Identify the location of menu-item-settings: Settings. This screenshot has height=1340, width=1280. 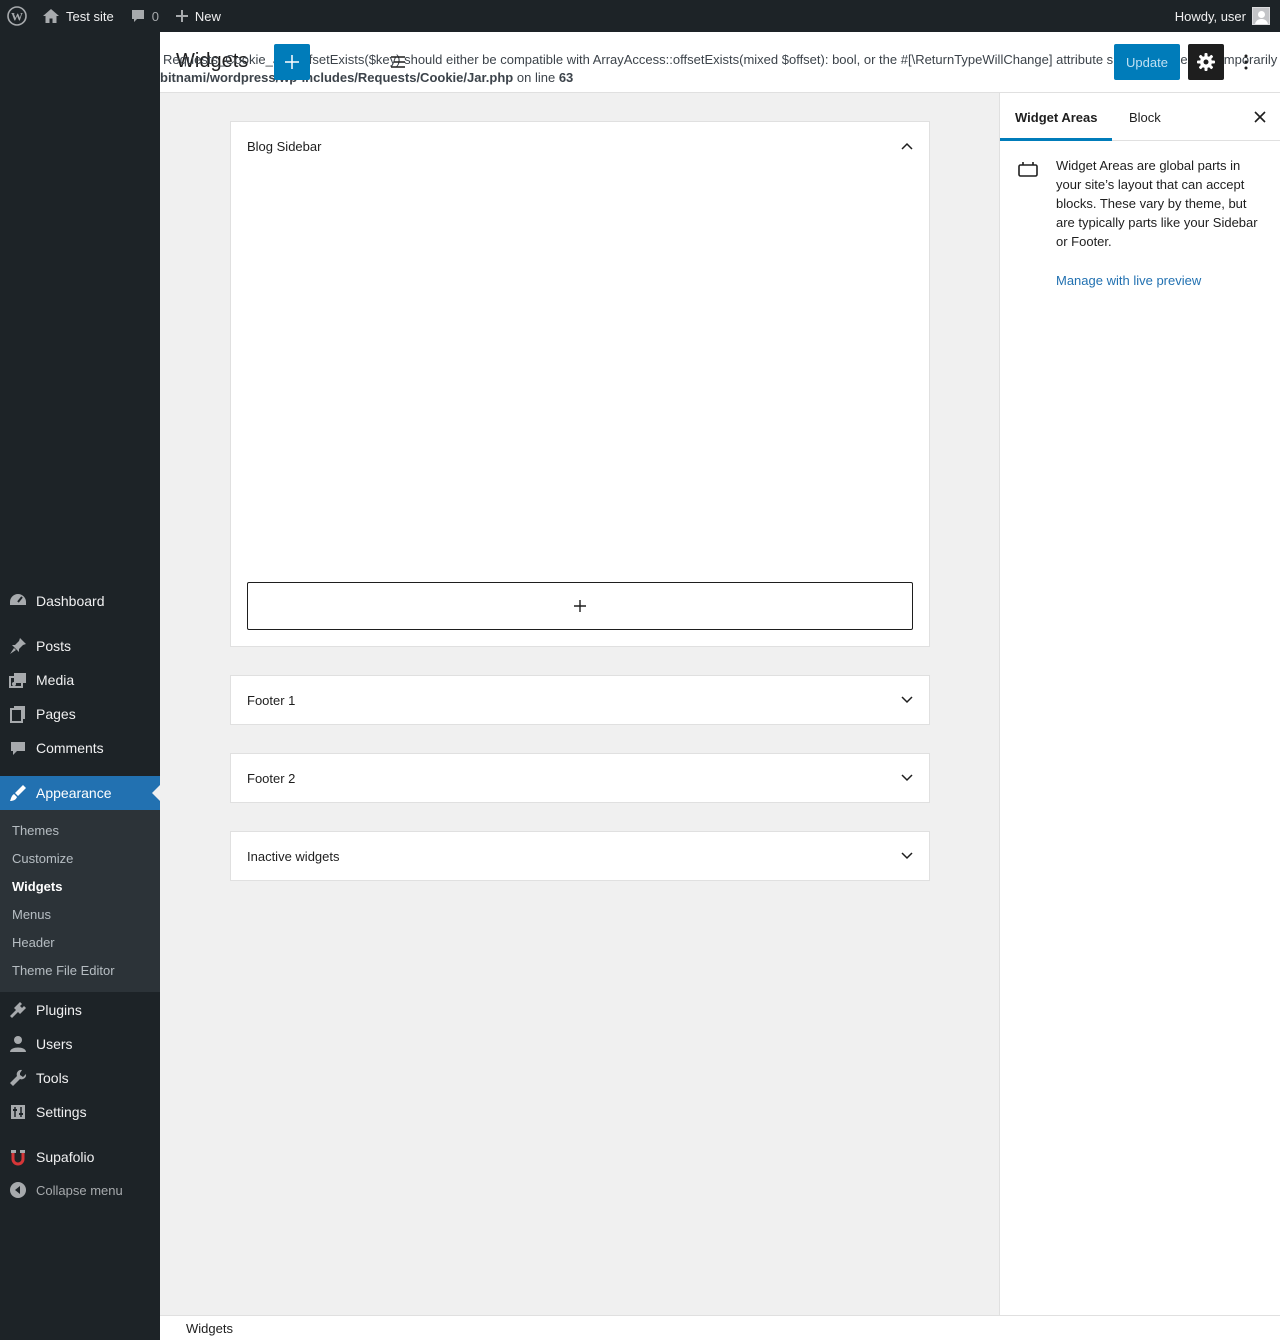
(80, 1112).